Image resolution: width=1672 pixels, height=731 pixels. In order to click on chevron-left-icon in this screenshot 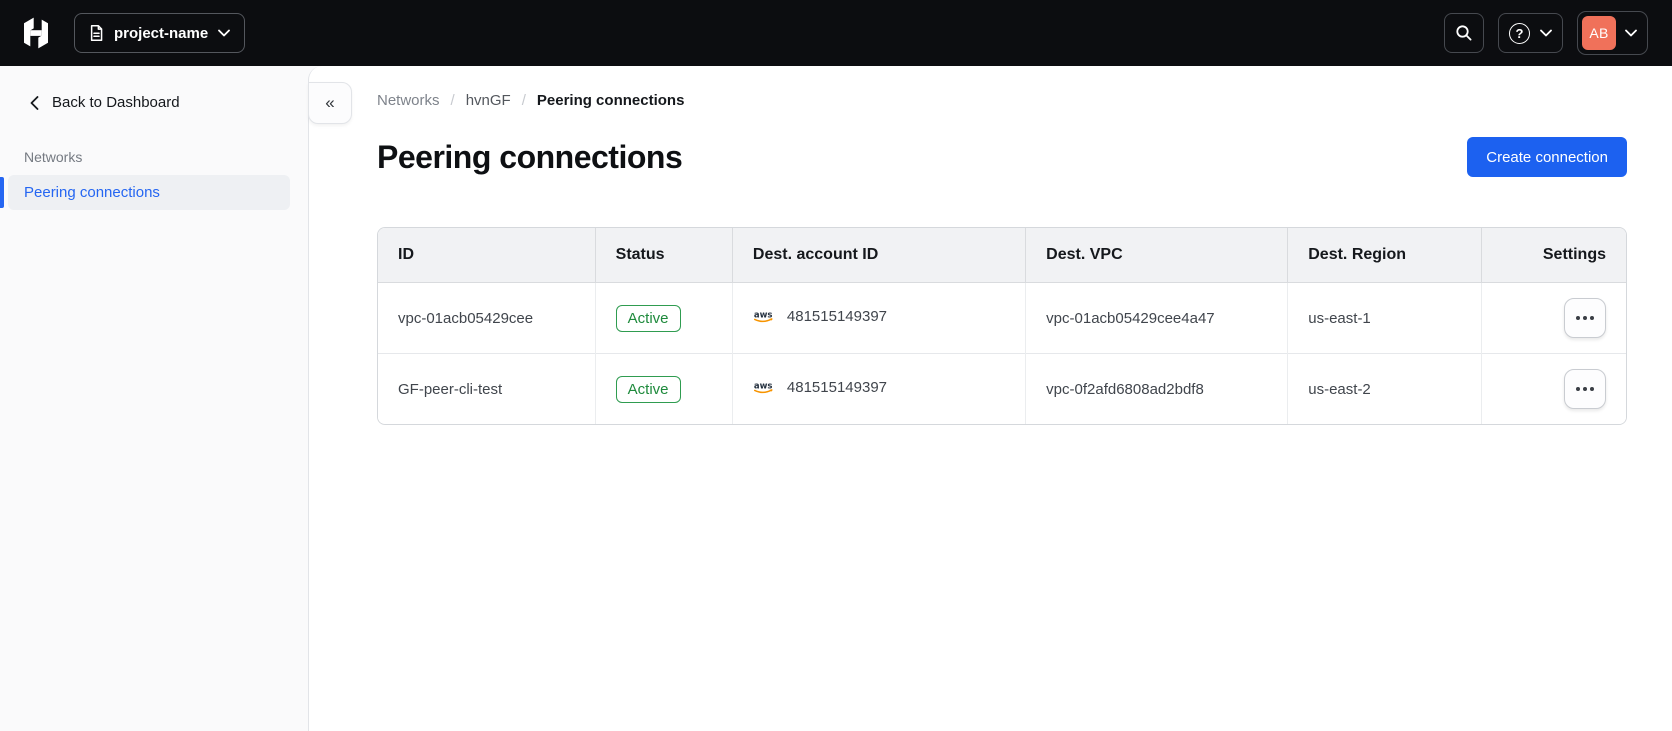, I will do `click(34, 102)`.